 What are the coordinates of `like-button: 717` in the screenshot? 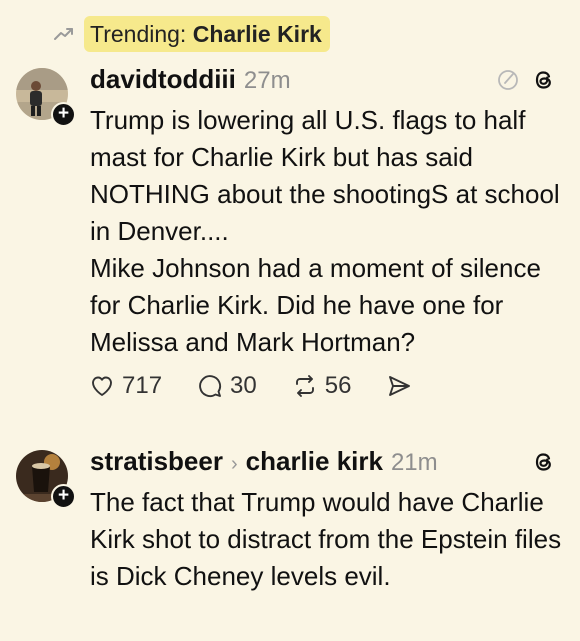 It's located at (125, 386).